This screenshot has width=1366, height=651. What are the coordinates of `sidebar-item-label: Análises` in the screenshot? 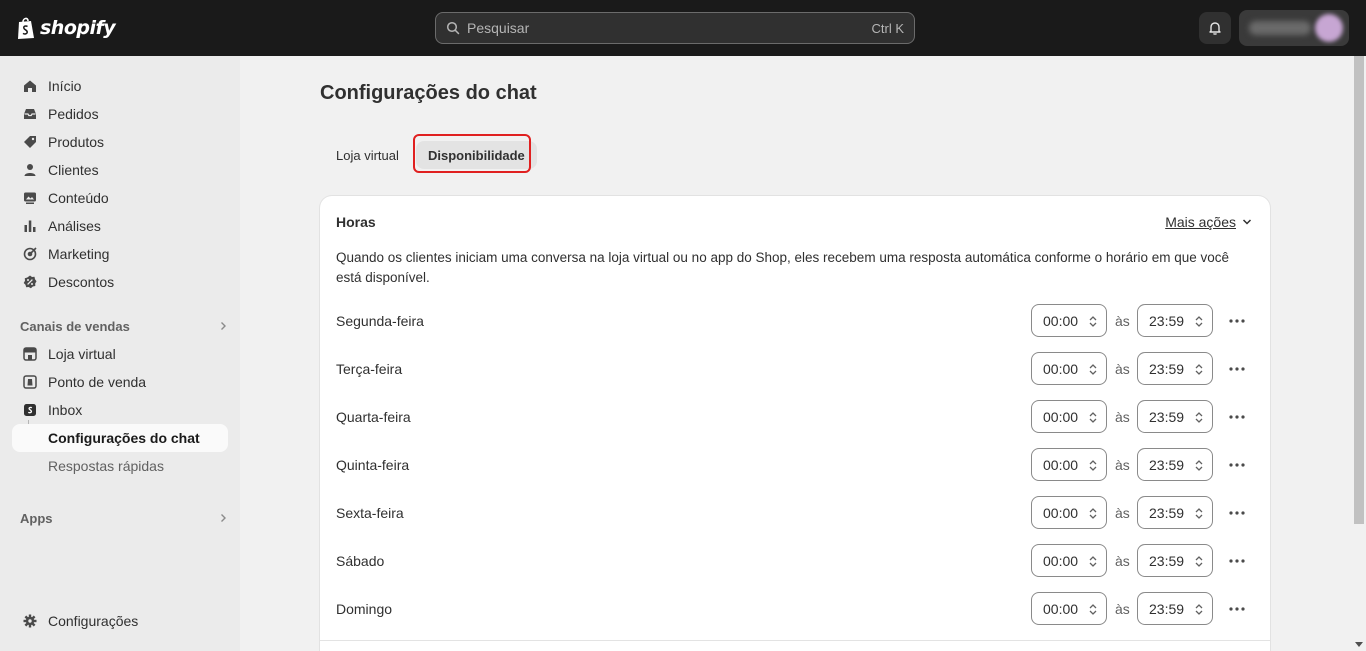 It's located at (74, 226).